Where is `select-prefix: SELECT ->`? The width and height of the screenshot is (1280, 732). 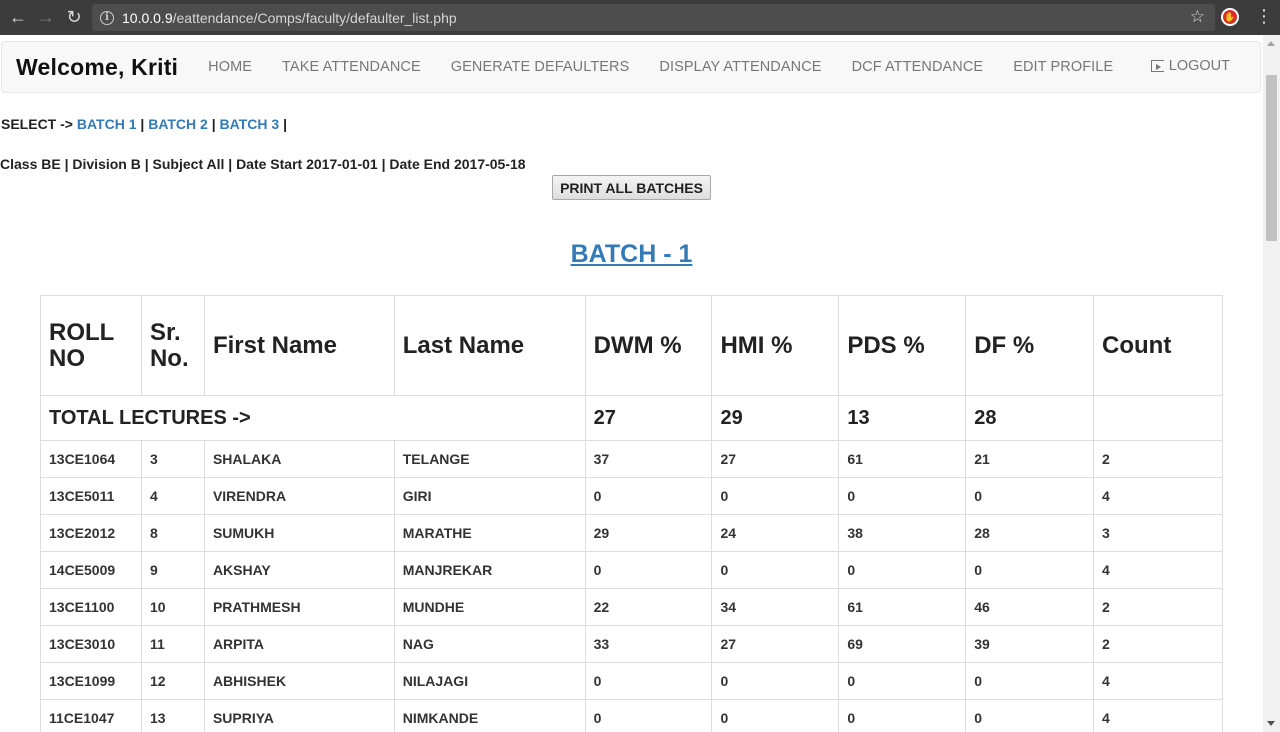 select-prefix: SELECT -> is located at coordinates (37, 124).